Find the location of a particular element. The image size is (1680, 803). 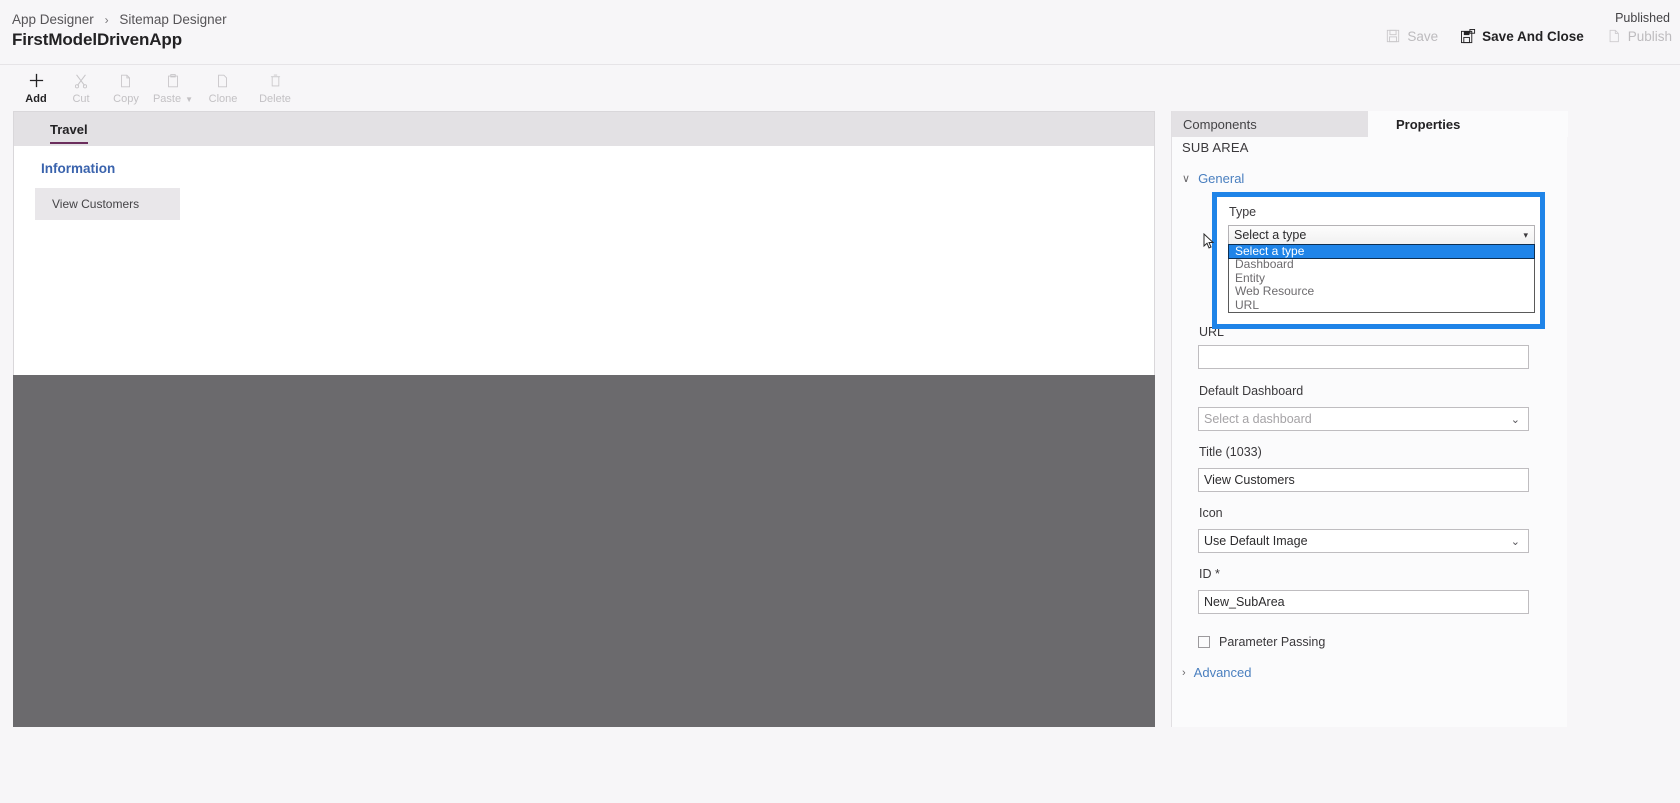

field-input-default-dashboard: Select a dashboard ⌄ is located at coordinates (1363, 419).